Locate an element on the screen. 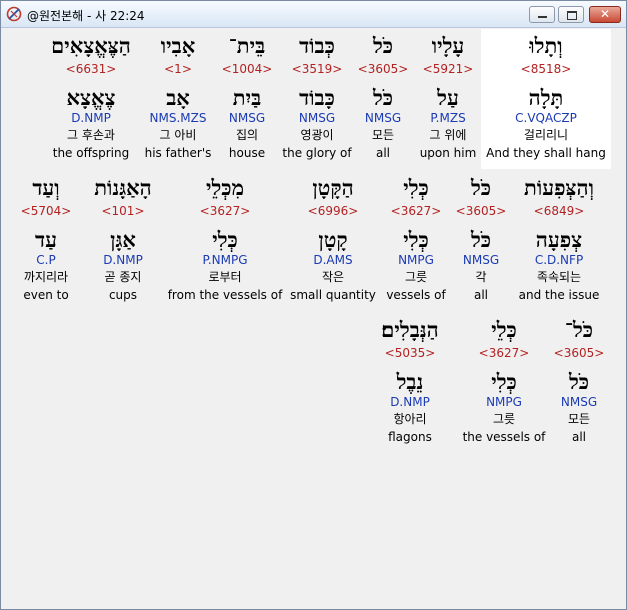 This screenshot has width=627, height=610. hebrew-lemma: עַד is located at coordinates (46, 239).